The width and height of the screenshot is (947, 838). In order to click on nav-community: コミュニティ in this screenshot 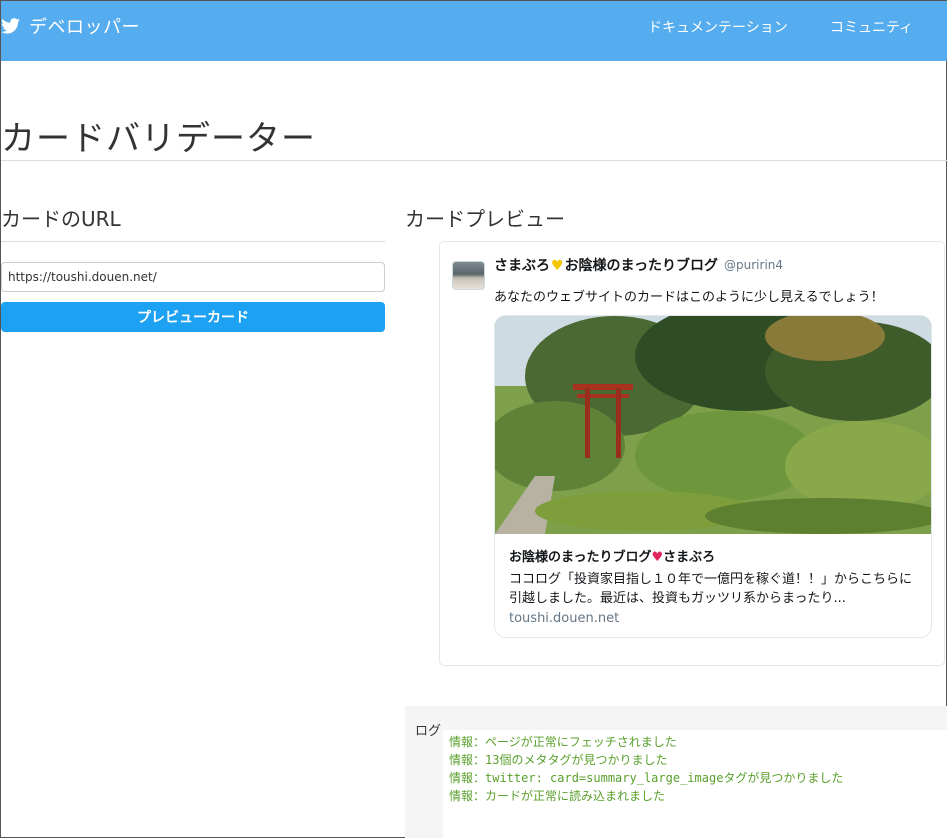, I will do `click(871, 27)`.